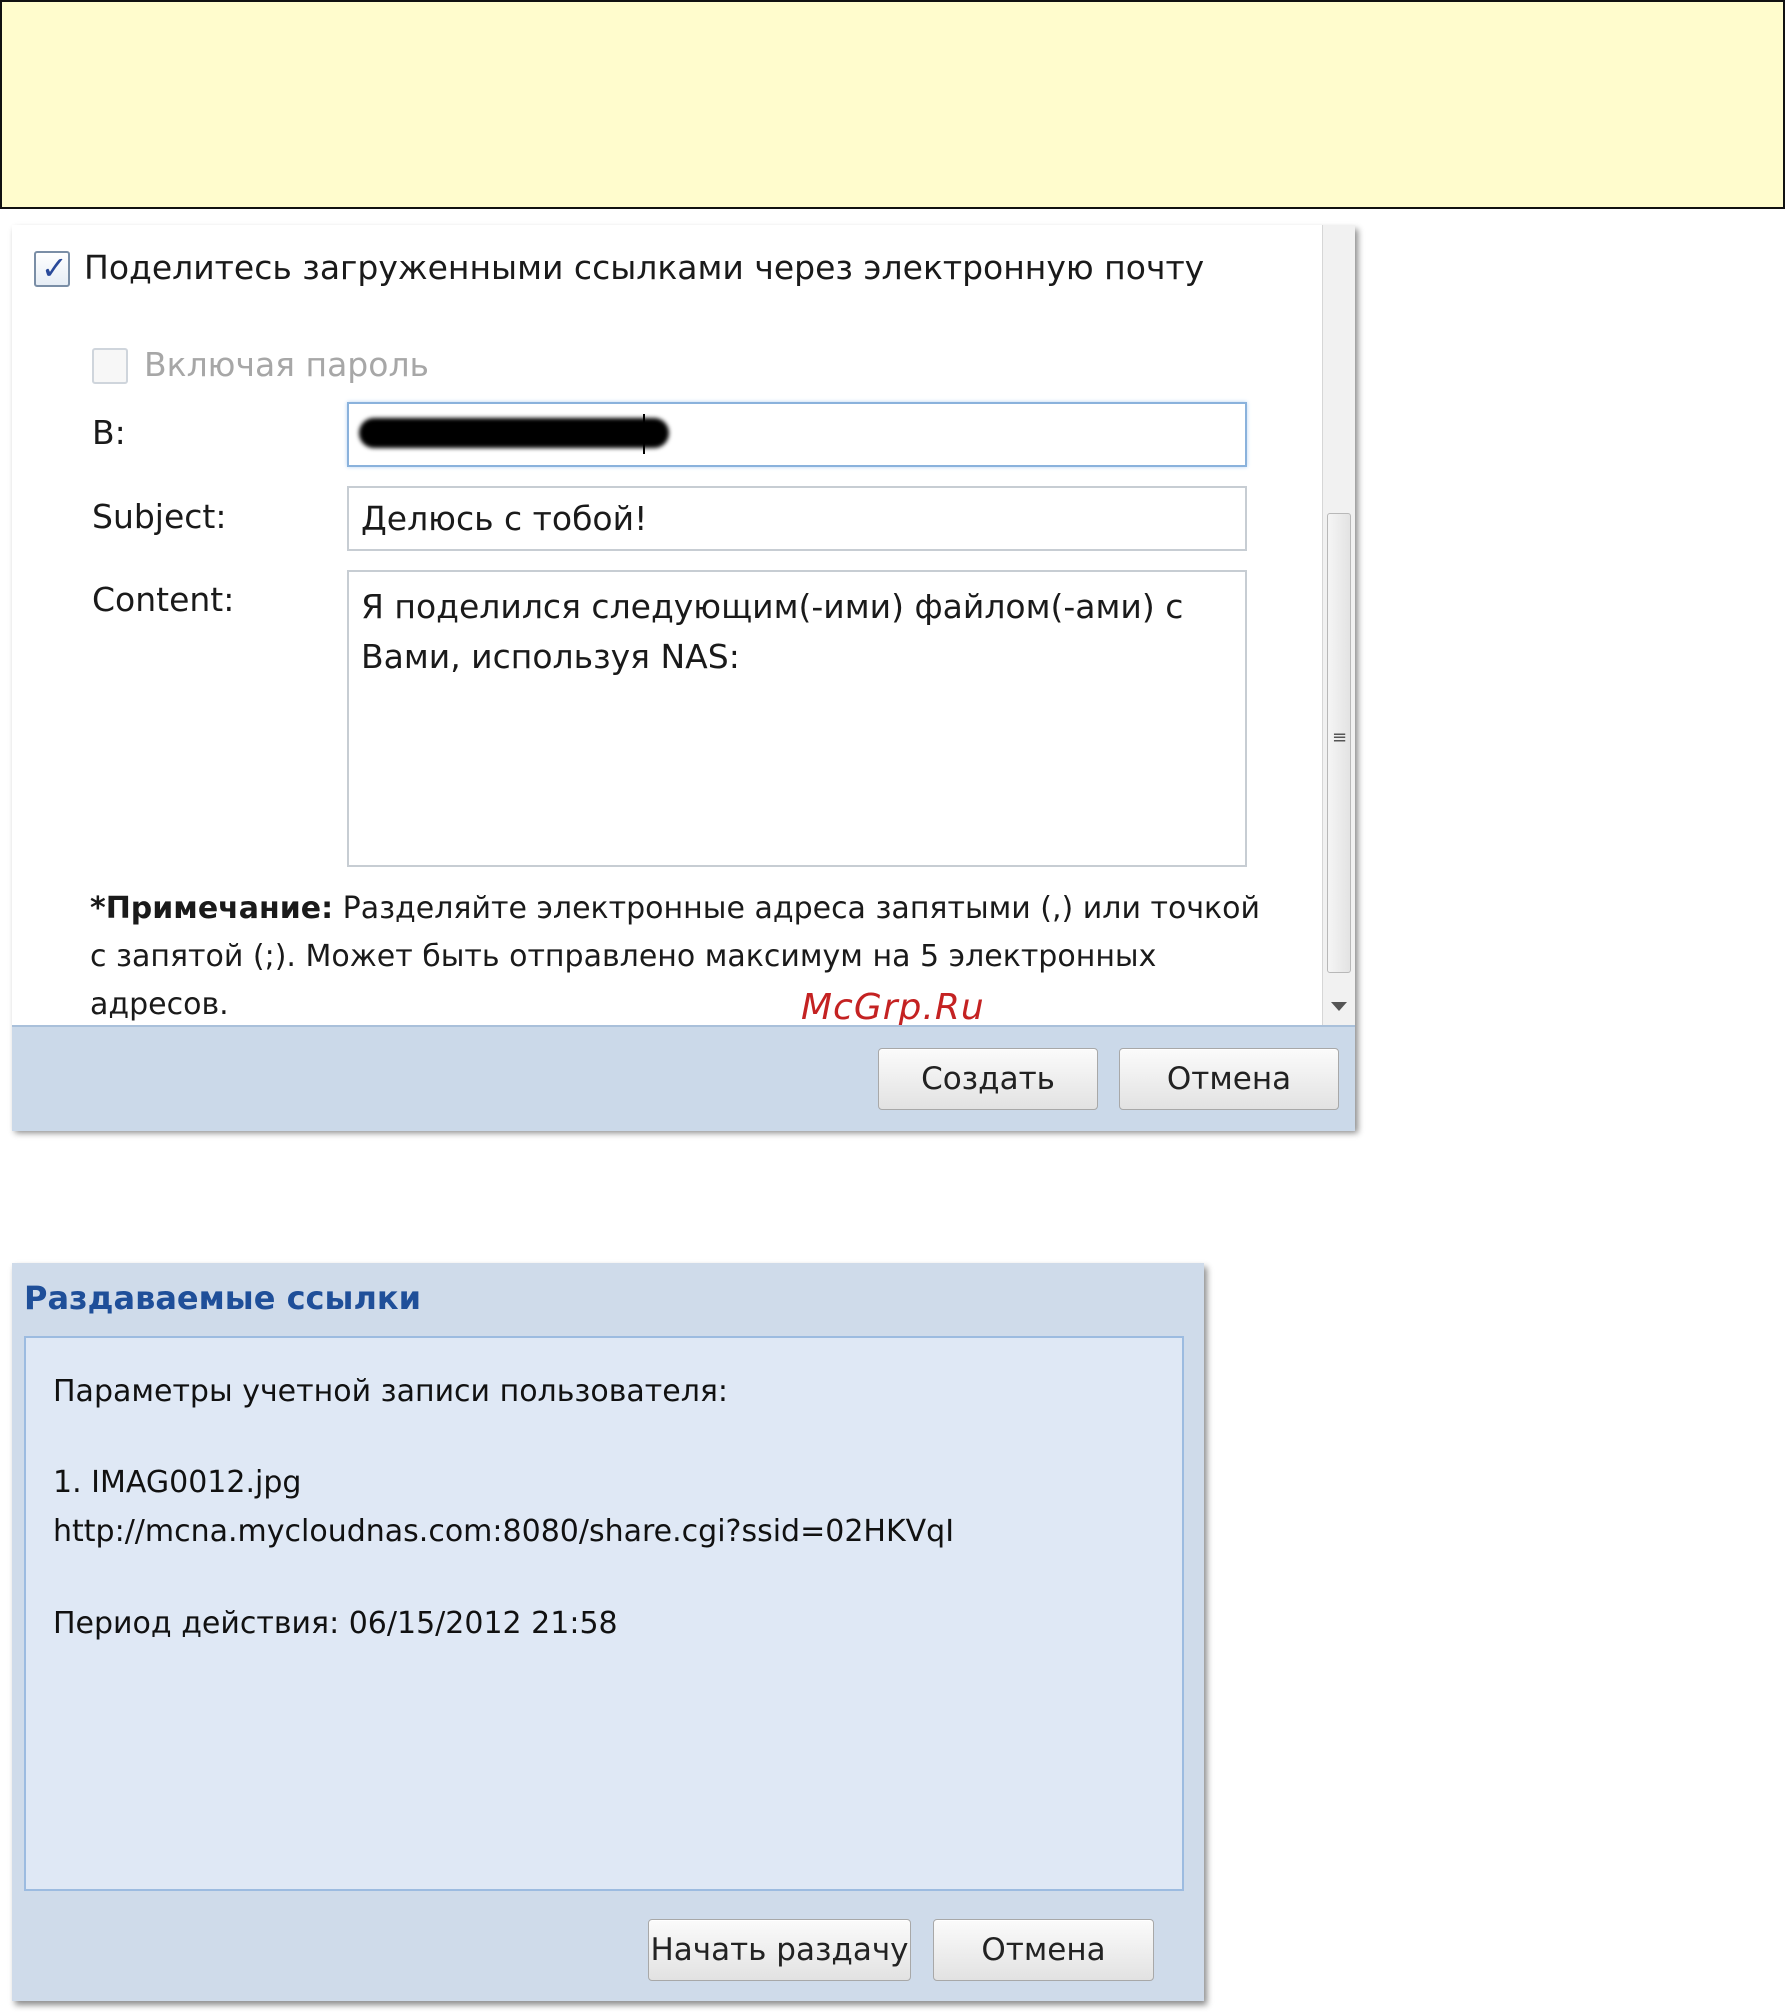  I want to click on dialog-title: Раздаваемые ссылки, so click(223, 1298).